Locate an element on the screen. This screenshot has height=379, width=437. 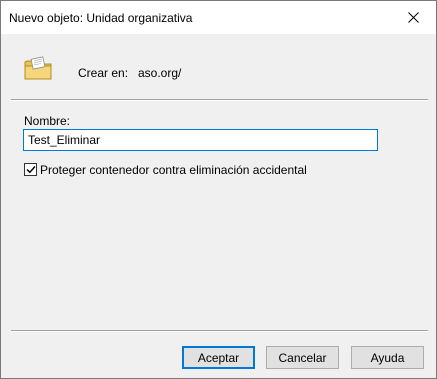
close-icon is located at coordinates (413, 17).